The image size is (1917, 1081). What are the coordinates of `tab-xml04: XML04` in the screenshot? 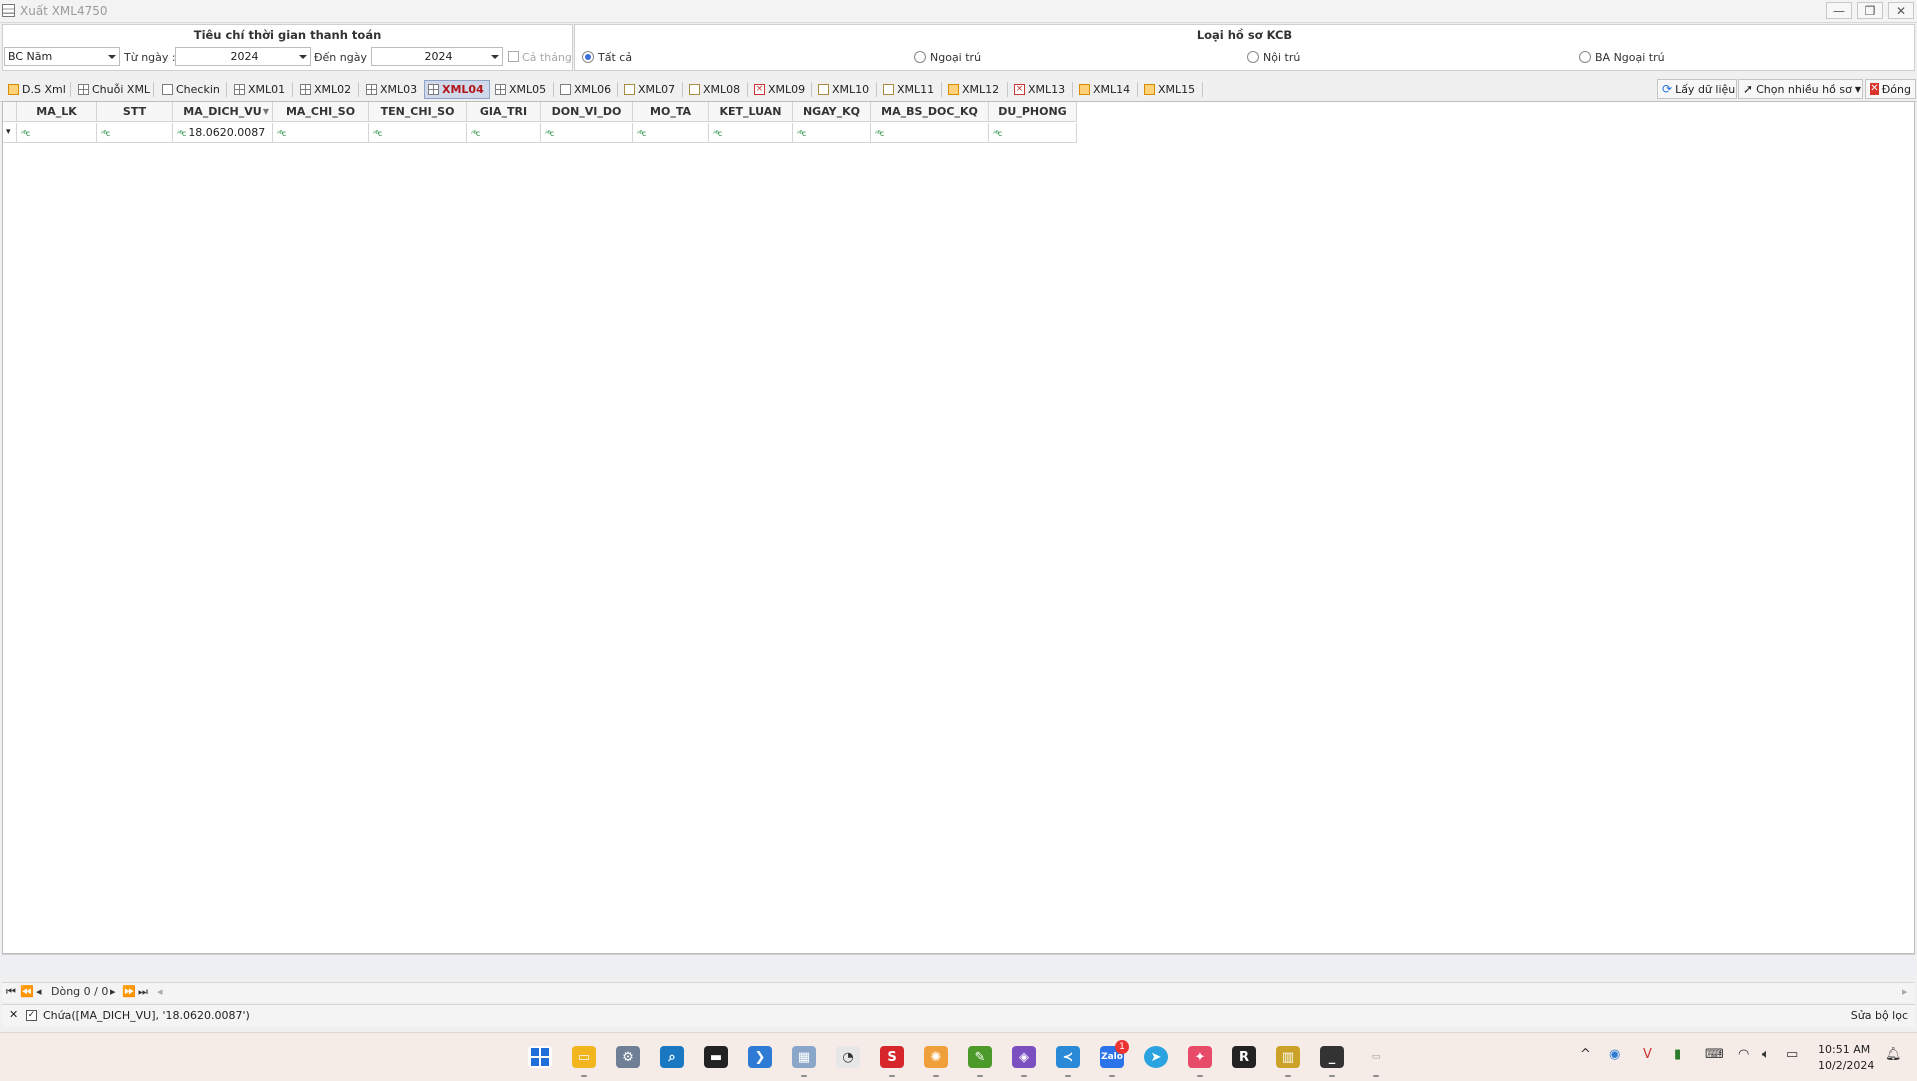 It's located at (457, 89).